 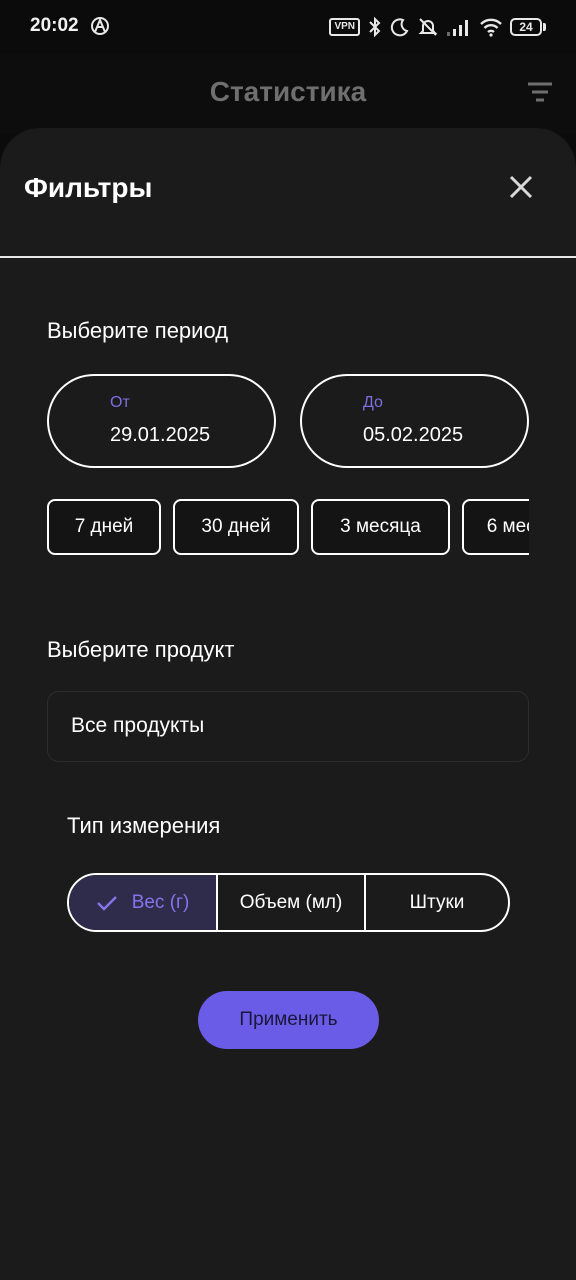 I want to click on close-icon, so click(x=521, y=187).